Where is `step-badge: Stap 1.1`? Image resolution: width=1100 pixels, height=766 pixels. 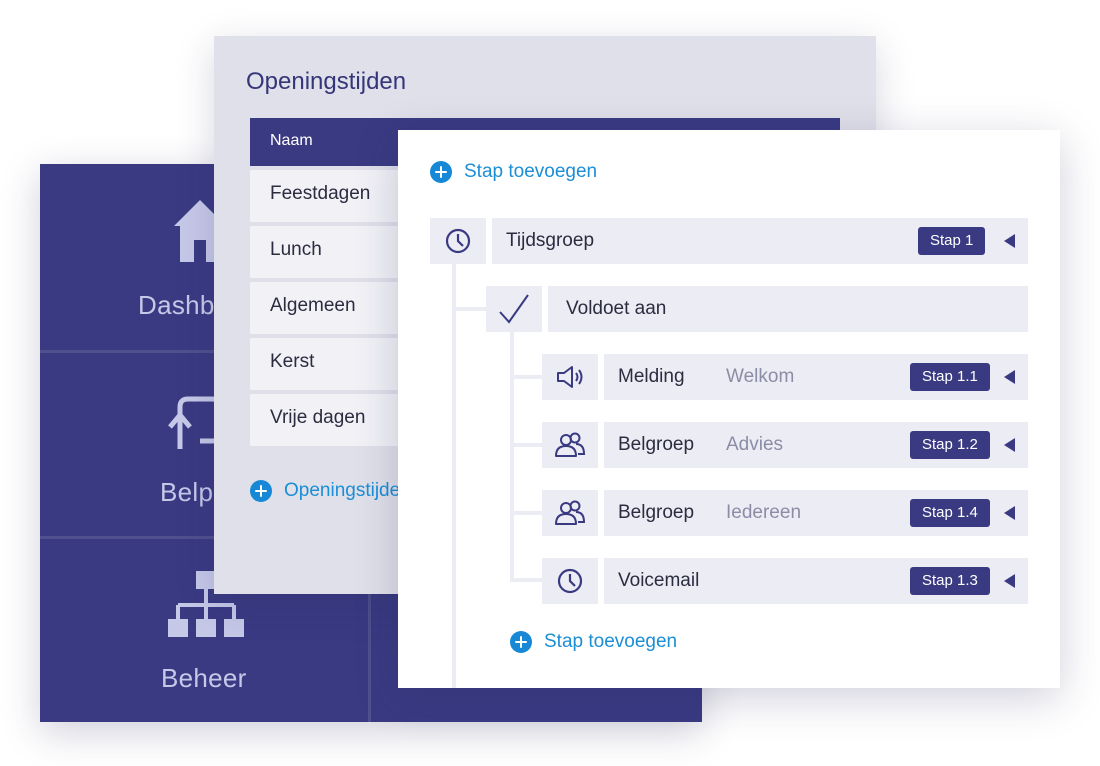
step-badge: Stap 1.1 is located at coordinates (950, 377).